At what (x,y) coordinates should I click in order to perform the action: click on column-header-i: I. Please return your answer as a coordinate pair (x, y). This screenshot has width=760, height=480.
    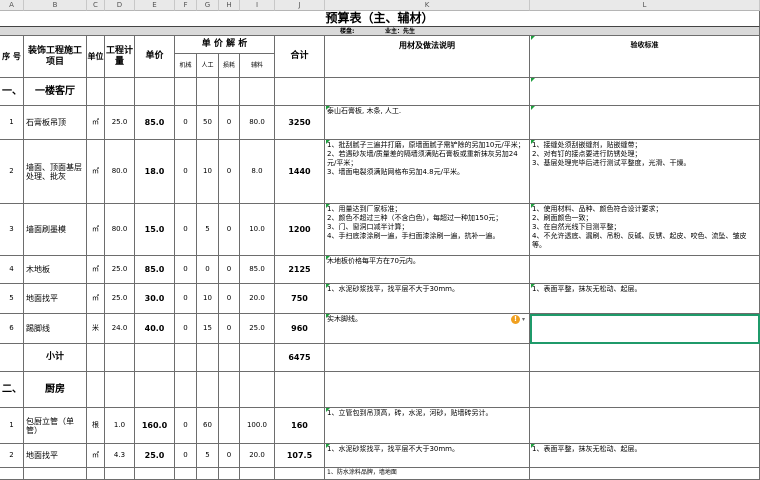
    Looking at the image, I should click on (257, 5).